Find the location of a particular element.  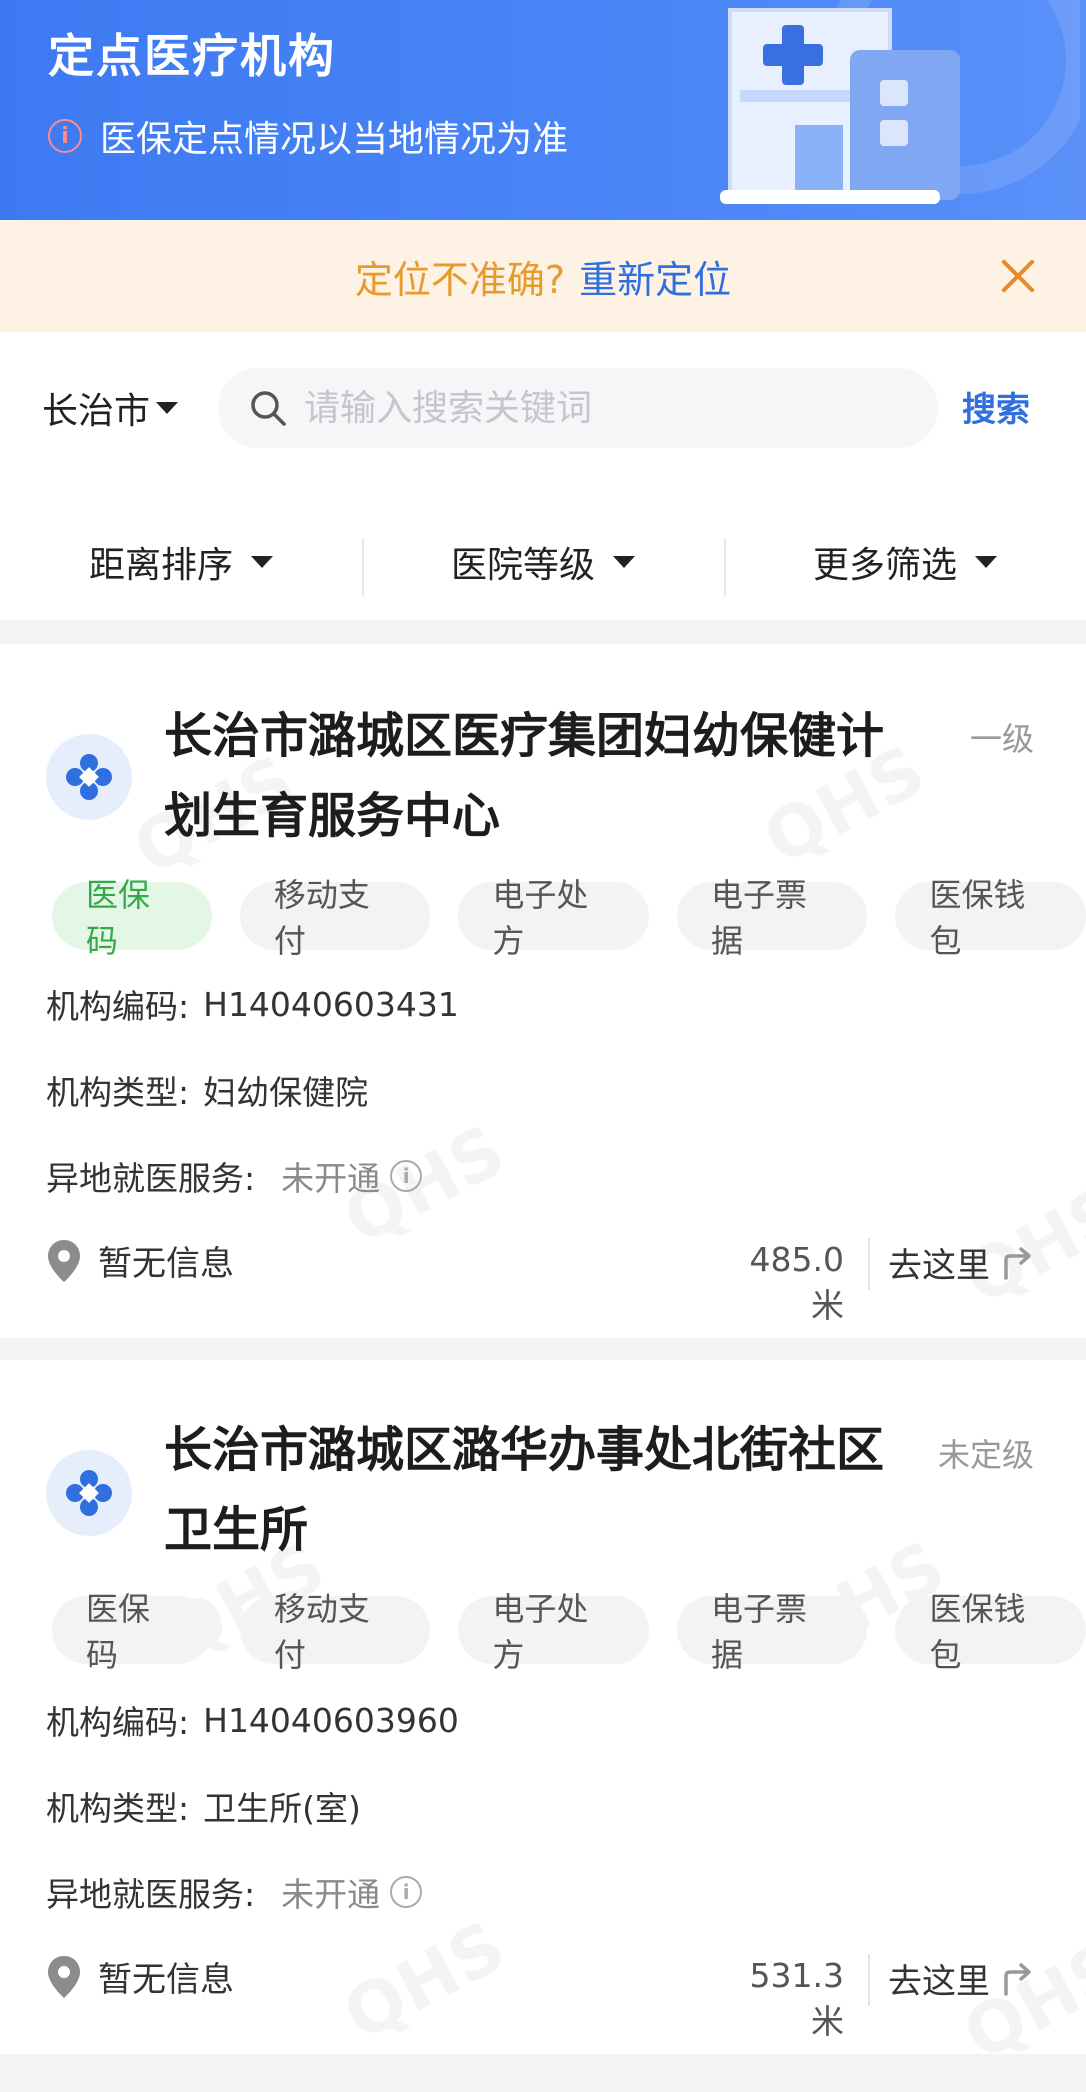

location-inaccurate-text: 定位不准确? is located at coordinates (460, 279).